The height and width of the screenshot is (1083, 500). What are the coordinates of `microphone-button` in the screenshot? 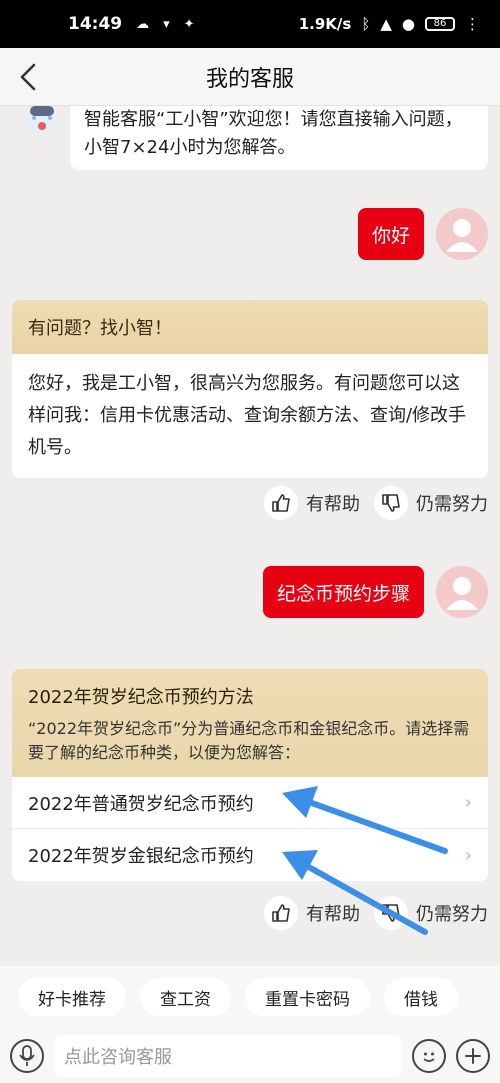 It's located at (27, 1055).